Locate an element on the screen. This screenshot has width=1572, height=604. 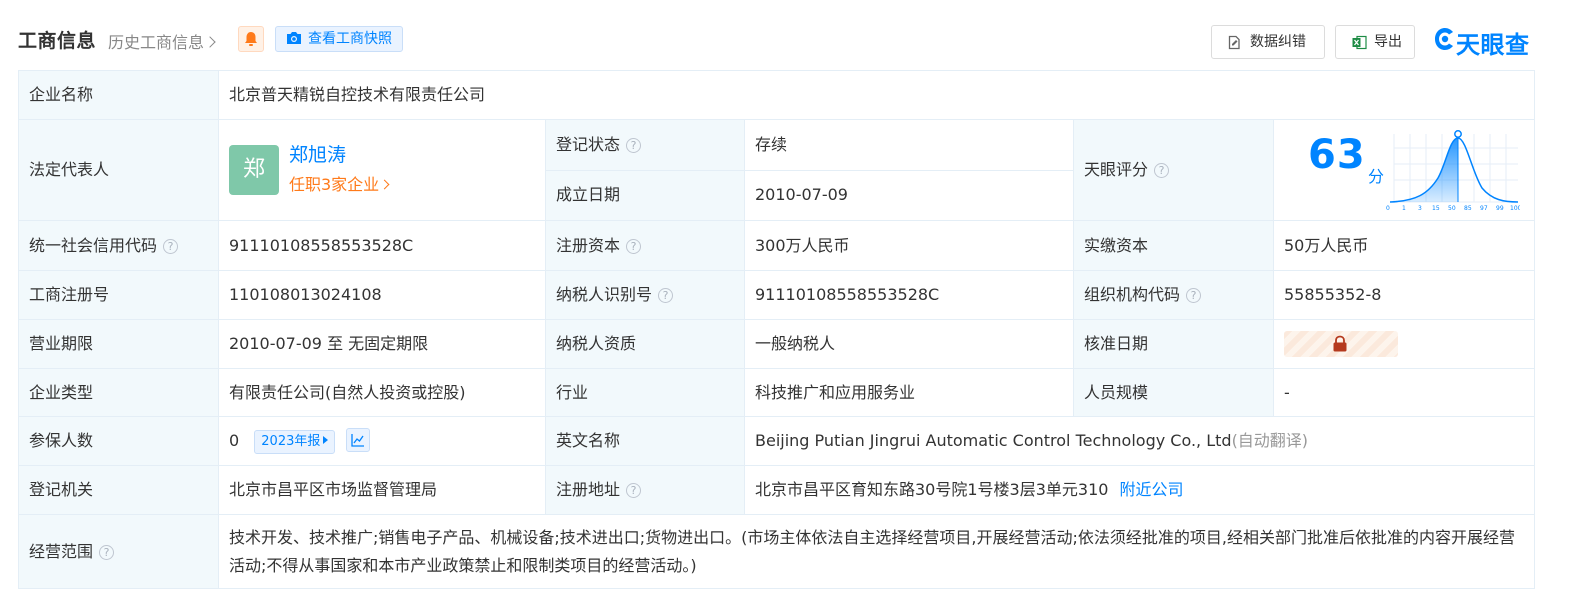
taxpayer-qual-label: 纳税人资质 is located at coordinates (645, 344).